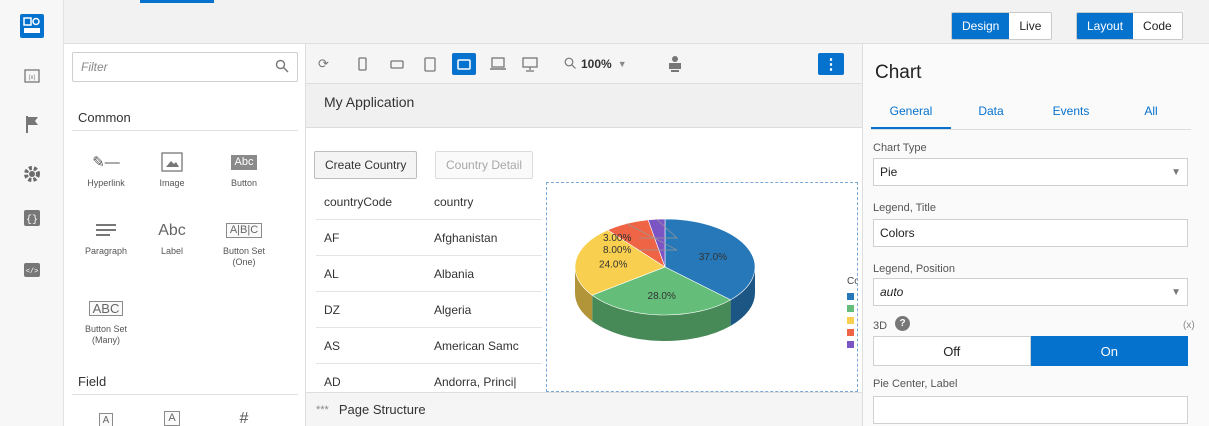  What do you see at coordinates (991, 116) in the screenshot?
I see `tab-data: Data` at bounding box center [991, 116].